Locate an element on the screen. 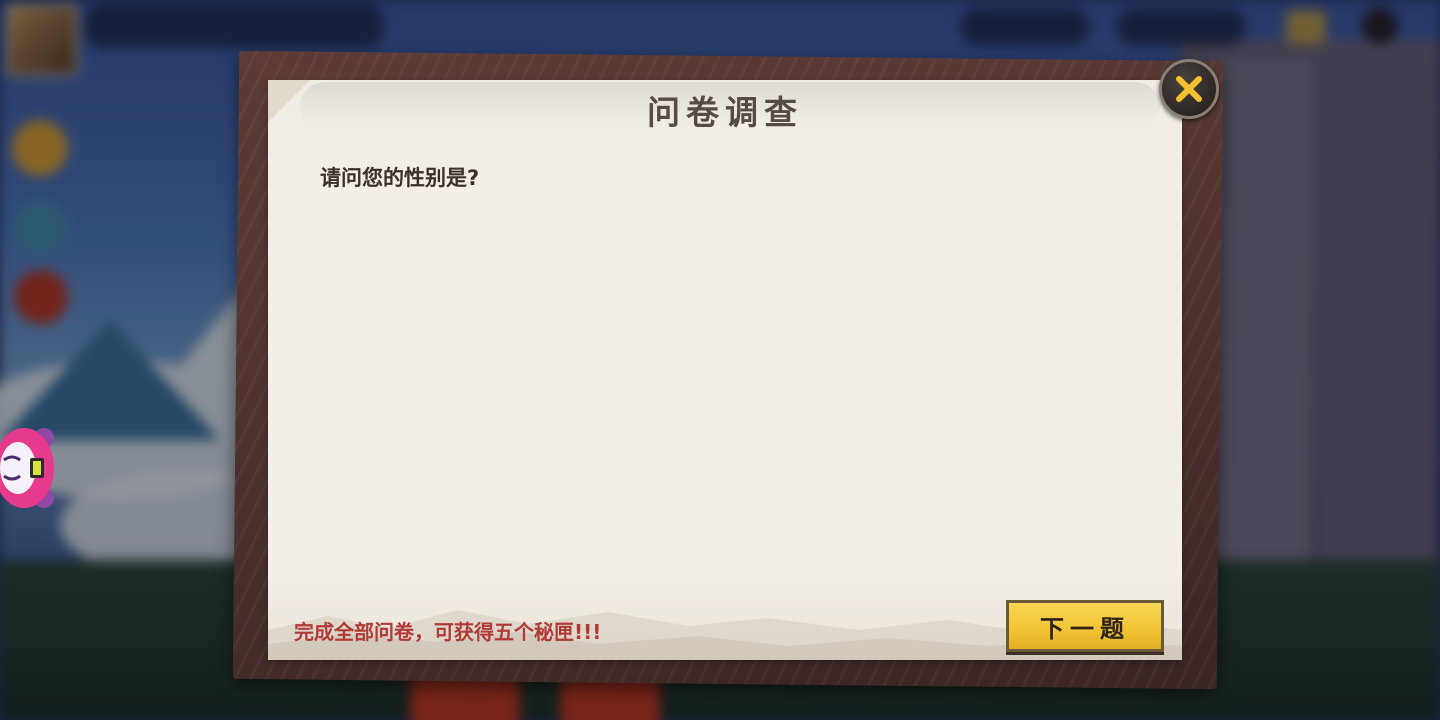 The height and width of the screenshot is (720, 1440). close-button is located at coordinates (1189, 89).